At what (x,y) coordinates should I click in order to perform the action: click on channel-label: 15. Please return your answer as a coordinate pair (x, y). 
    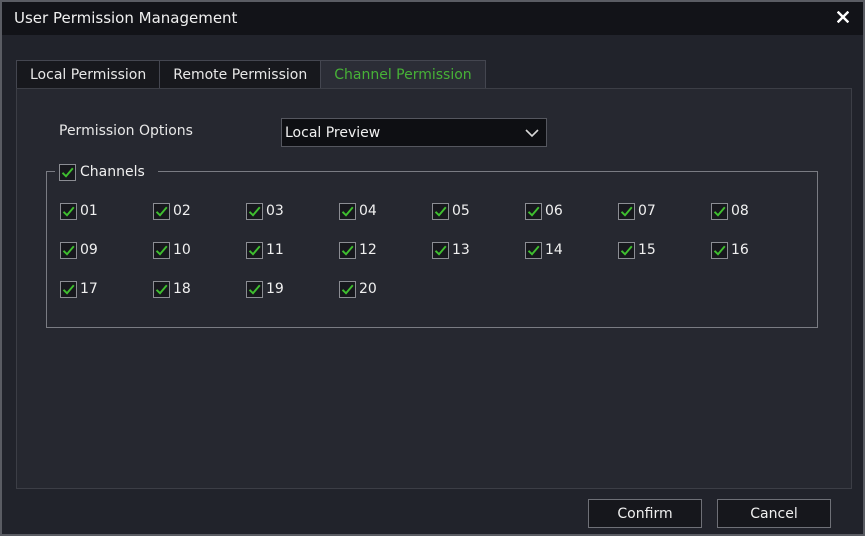
    Looking at the image, I should click on (647, 250).